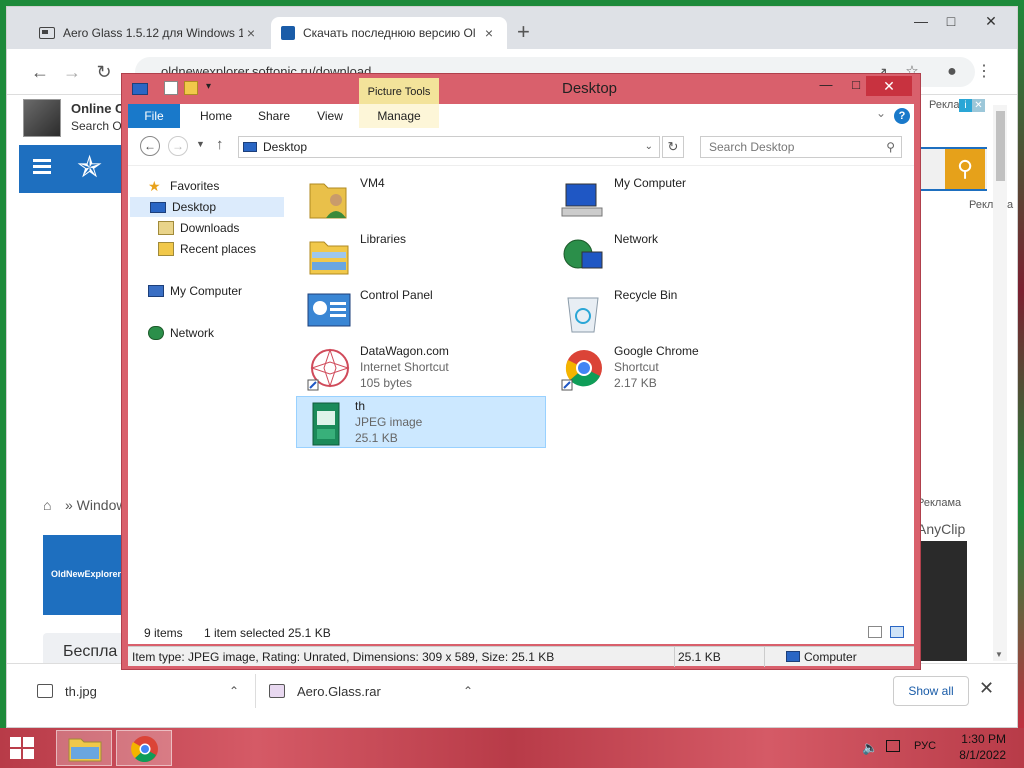 This screenshot has height=768, width=1024. Describe the element at coordinates (47, 505) in the screenshot. I see `home-icon: ⌂` at that location.